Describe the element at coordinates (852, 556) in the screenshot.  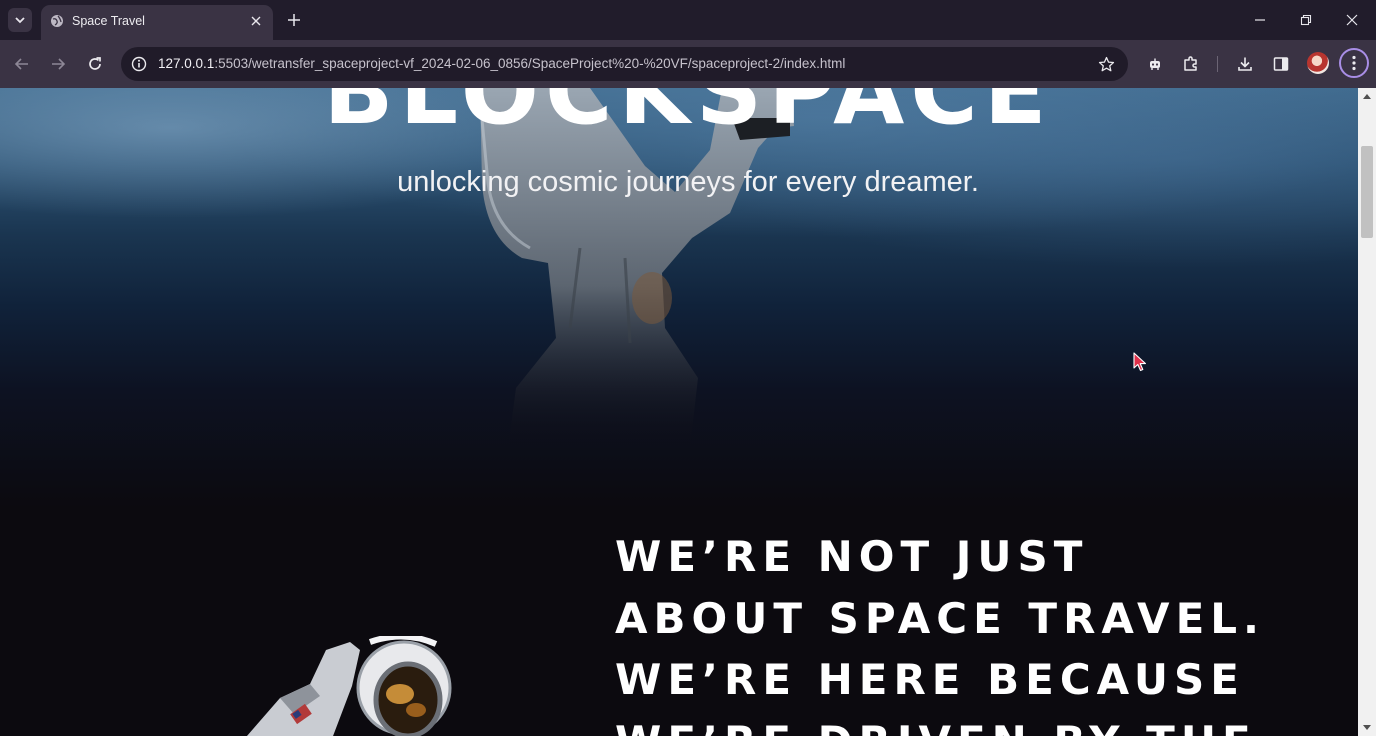
I see `about-heading-line: WE’RE NOT JUST` at that location.